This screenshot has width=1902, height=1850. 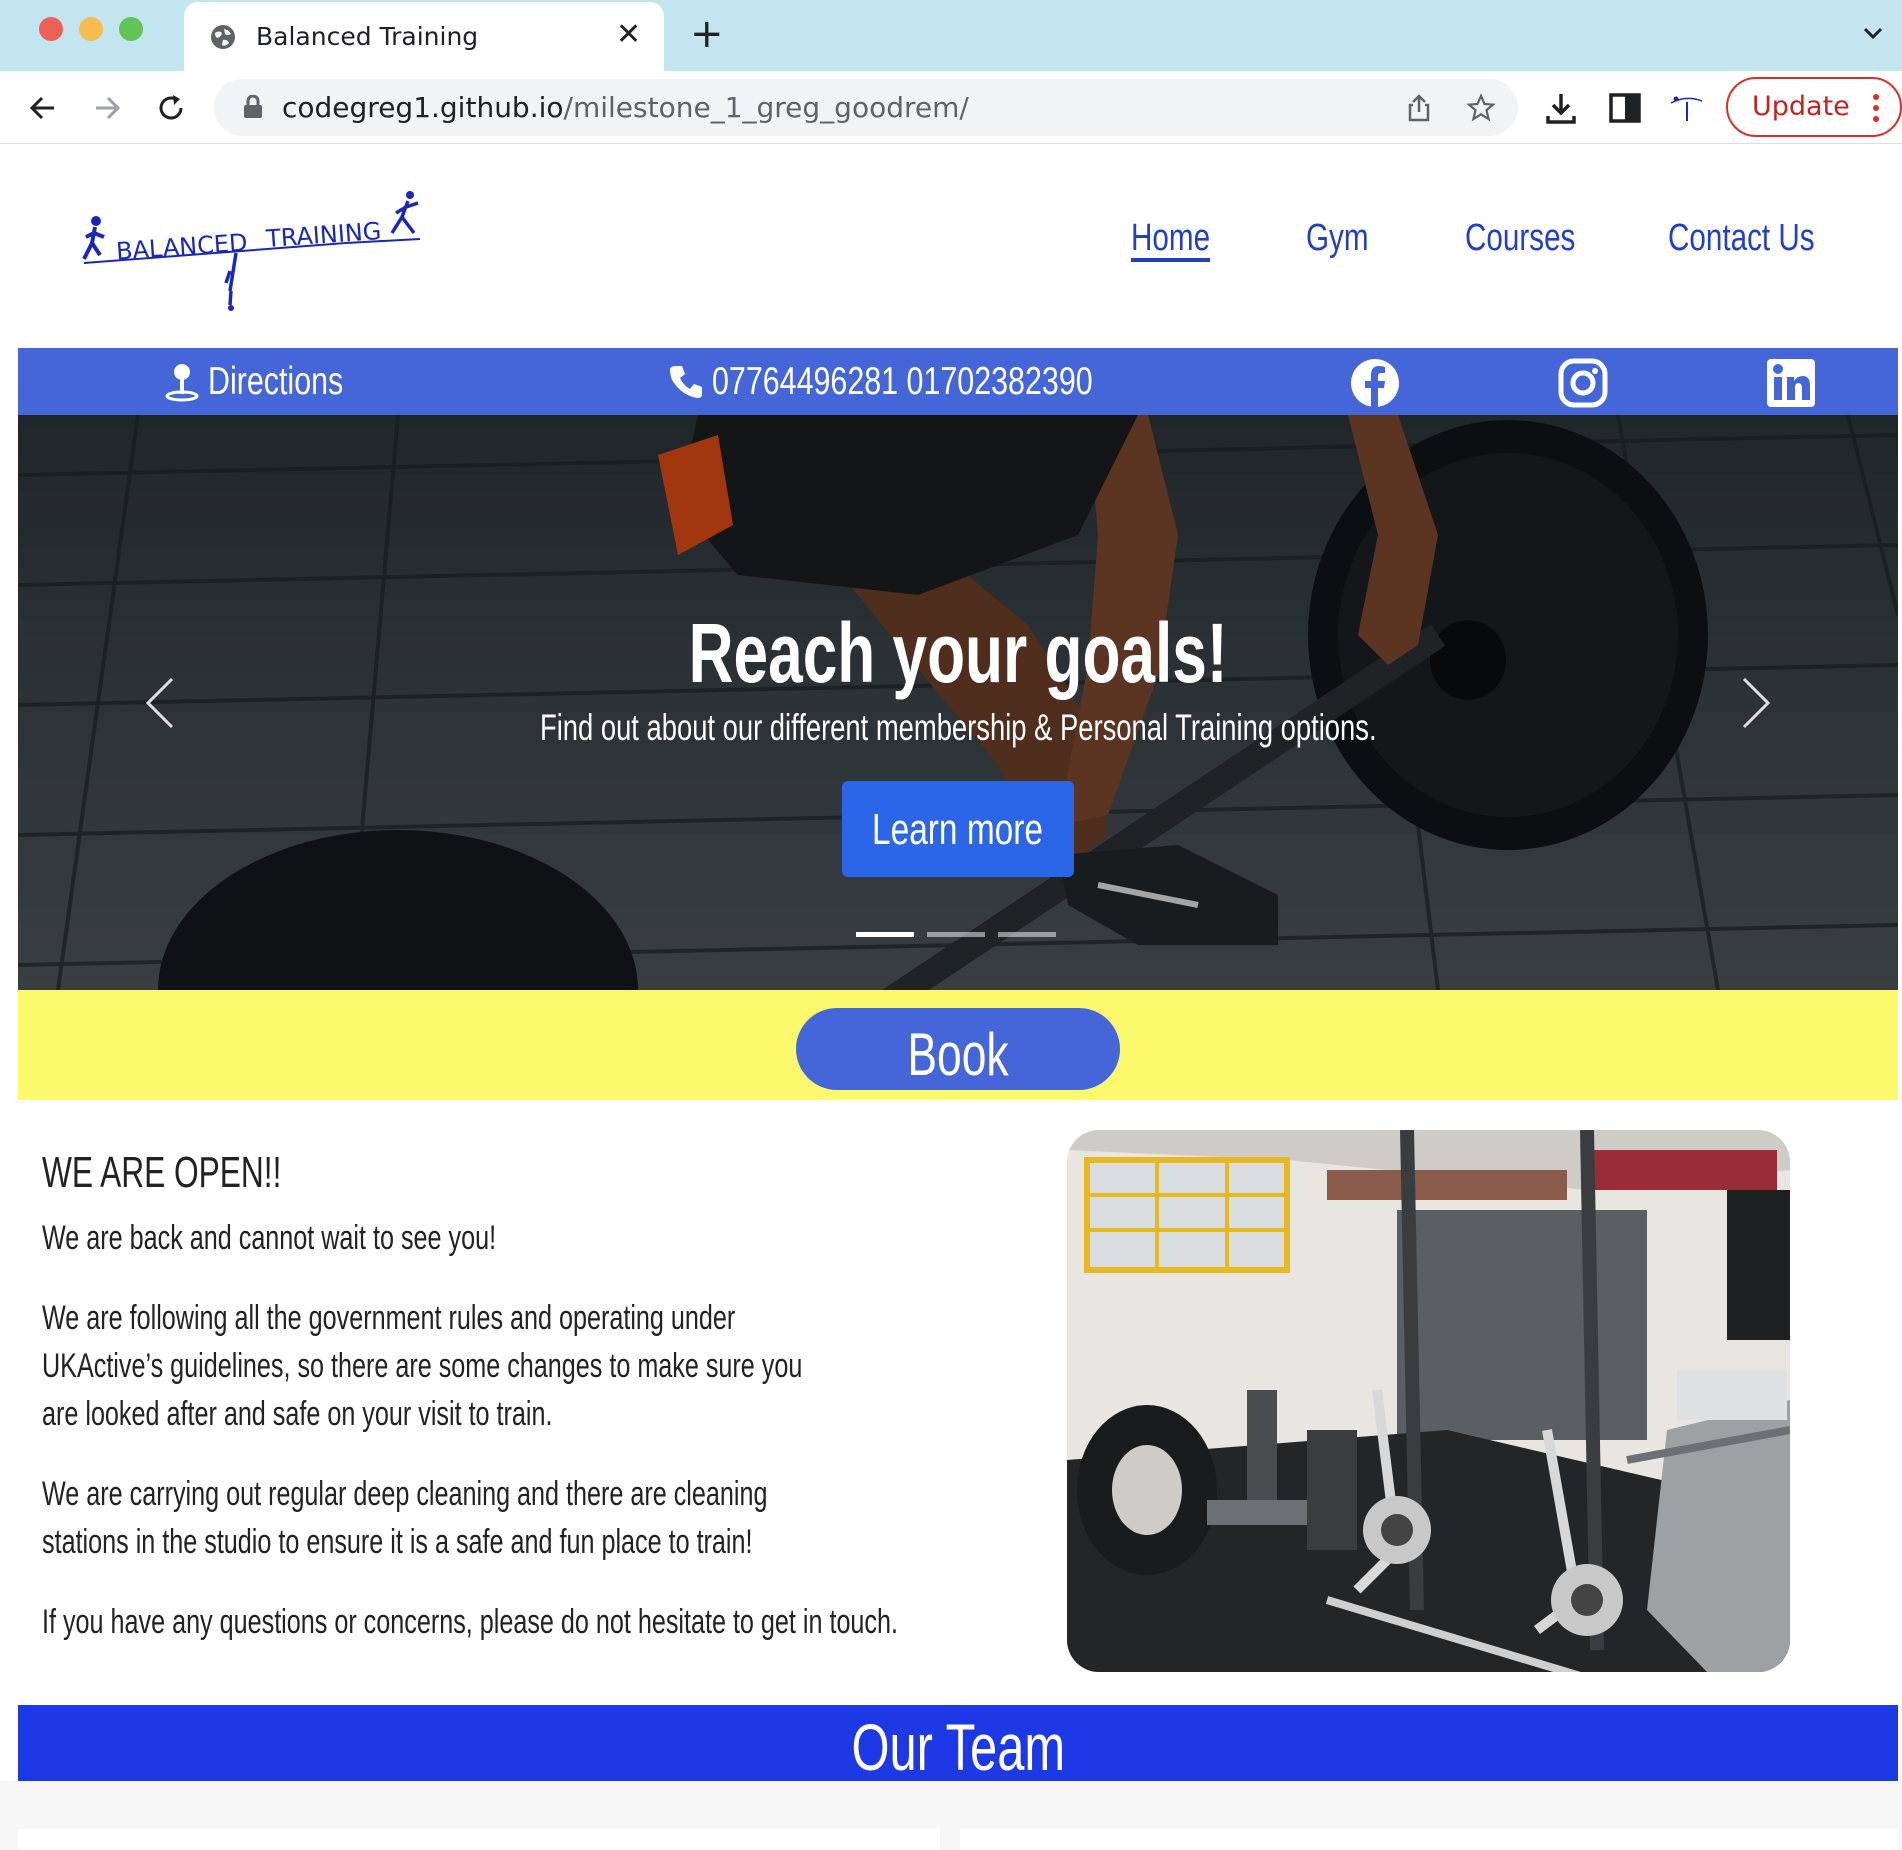 What do you see at coordinates (1741, 238) in the screenshot?
I see `nav-contact-us: Contact Us` at bounding box center [1741, 238].